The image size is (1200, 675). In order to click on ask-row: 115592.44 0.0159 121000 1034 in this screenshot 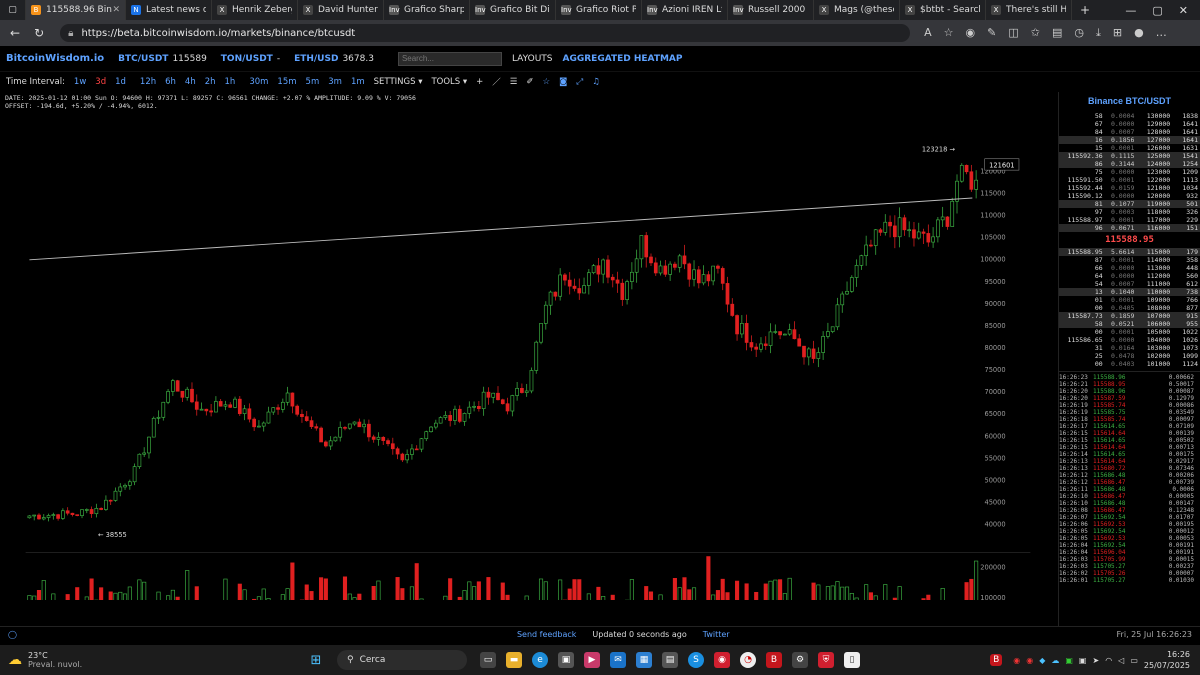, I will do `click(1129, 188)`.